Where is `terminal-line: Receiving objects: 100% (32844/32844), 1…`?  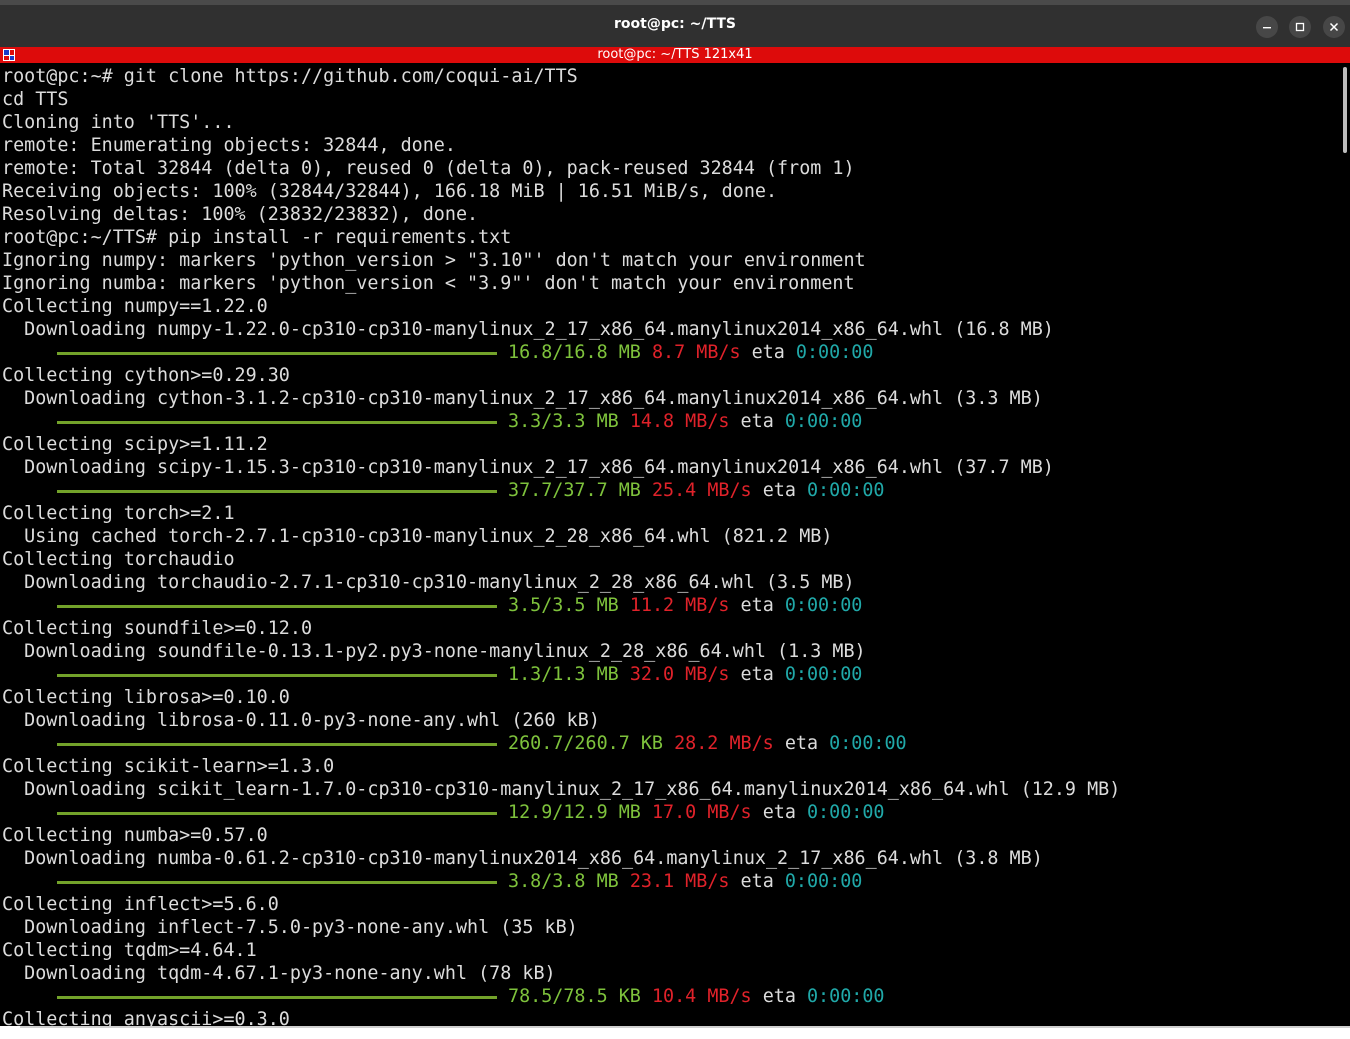 terminal-line: Receiving objects: 100% (32844/32844), 1… is located at coordinates (390, 191).